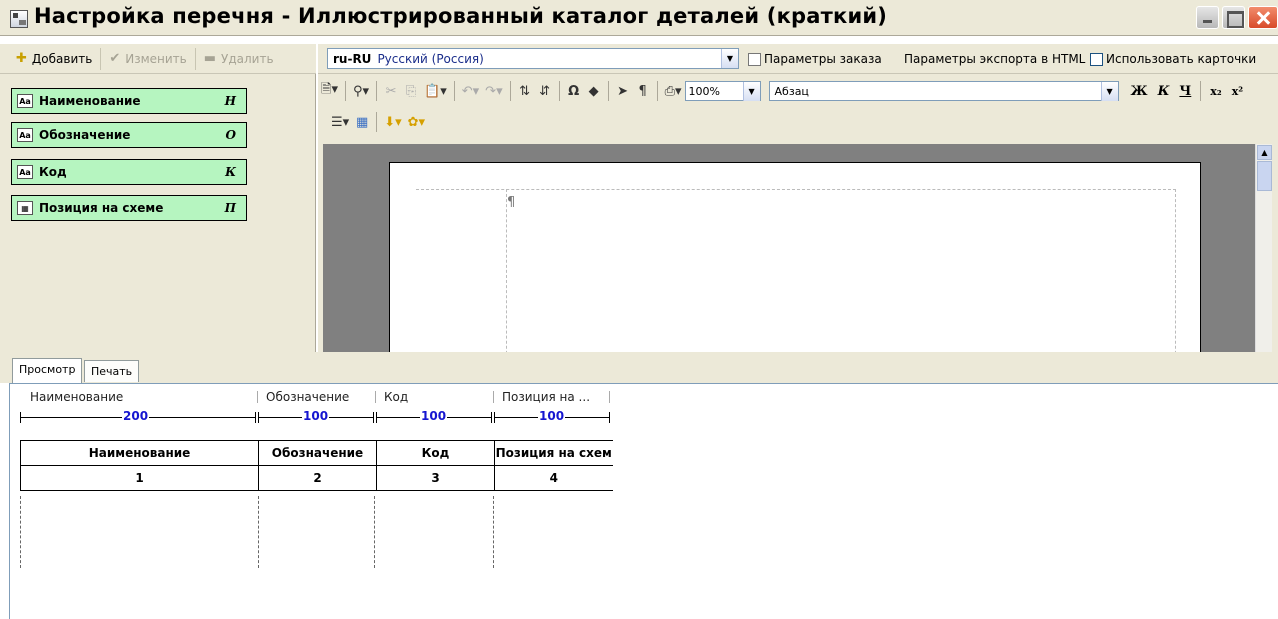 This screenshot has width=1278, height=619. Describe the element at coordinates (553, 453) in the screenshot. I see `table-header-cell: Позиция на схем` at that location.